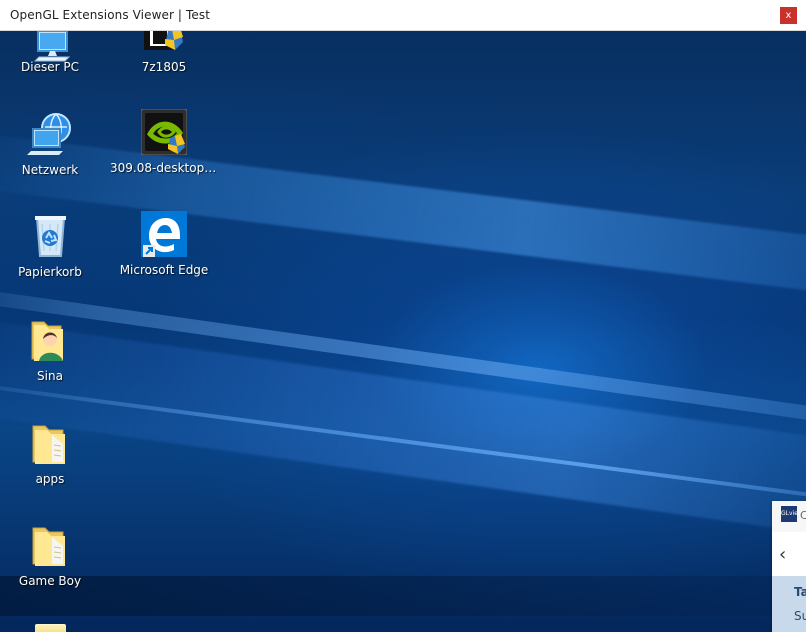 Image resolution: width=806 pixels, height=632 pixels. I want to click on wallpaper-dark-band, so click(403, 596).